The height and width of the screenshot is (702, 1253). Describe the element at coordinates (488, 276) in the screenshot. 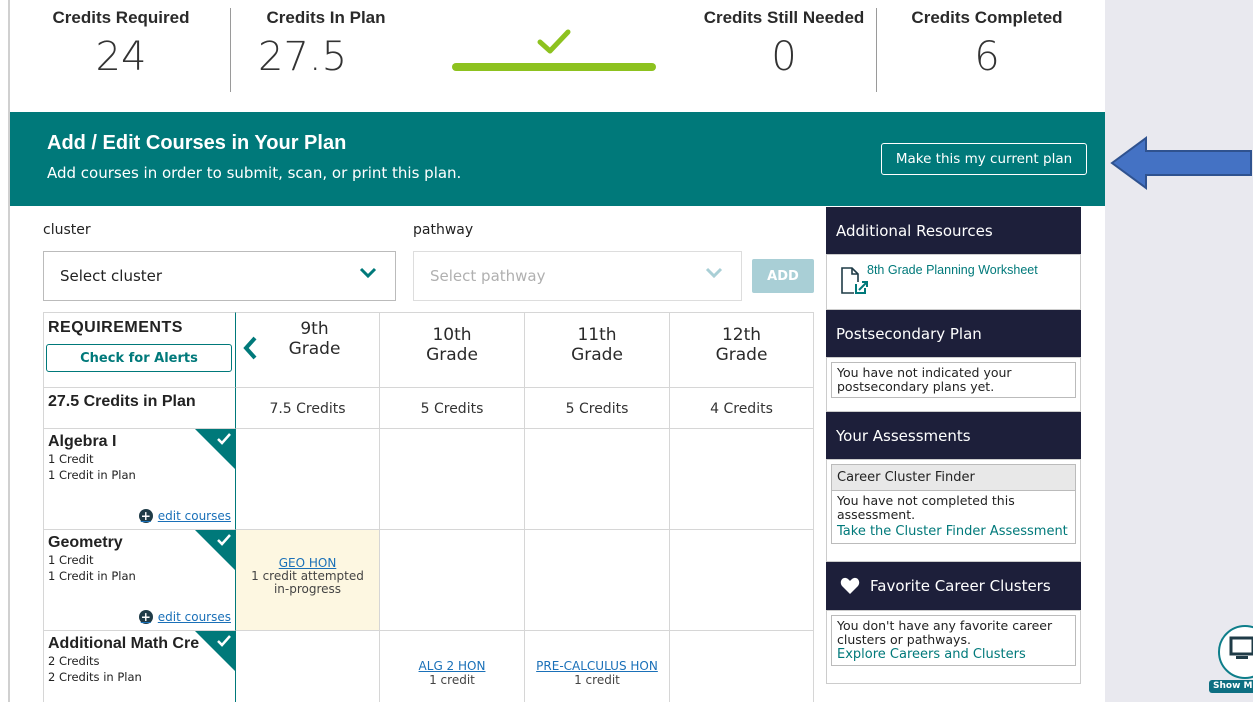

I see `pathway-select-placeholder: Select pathway` at that location.